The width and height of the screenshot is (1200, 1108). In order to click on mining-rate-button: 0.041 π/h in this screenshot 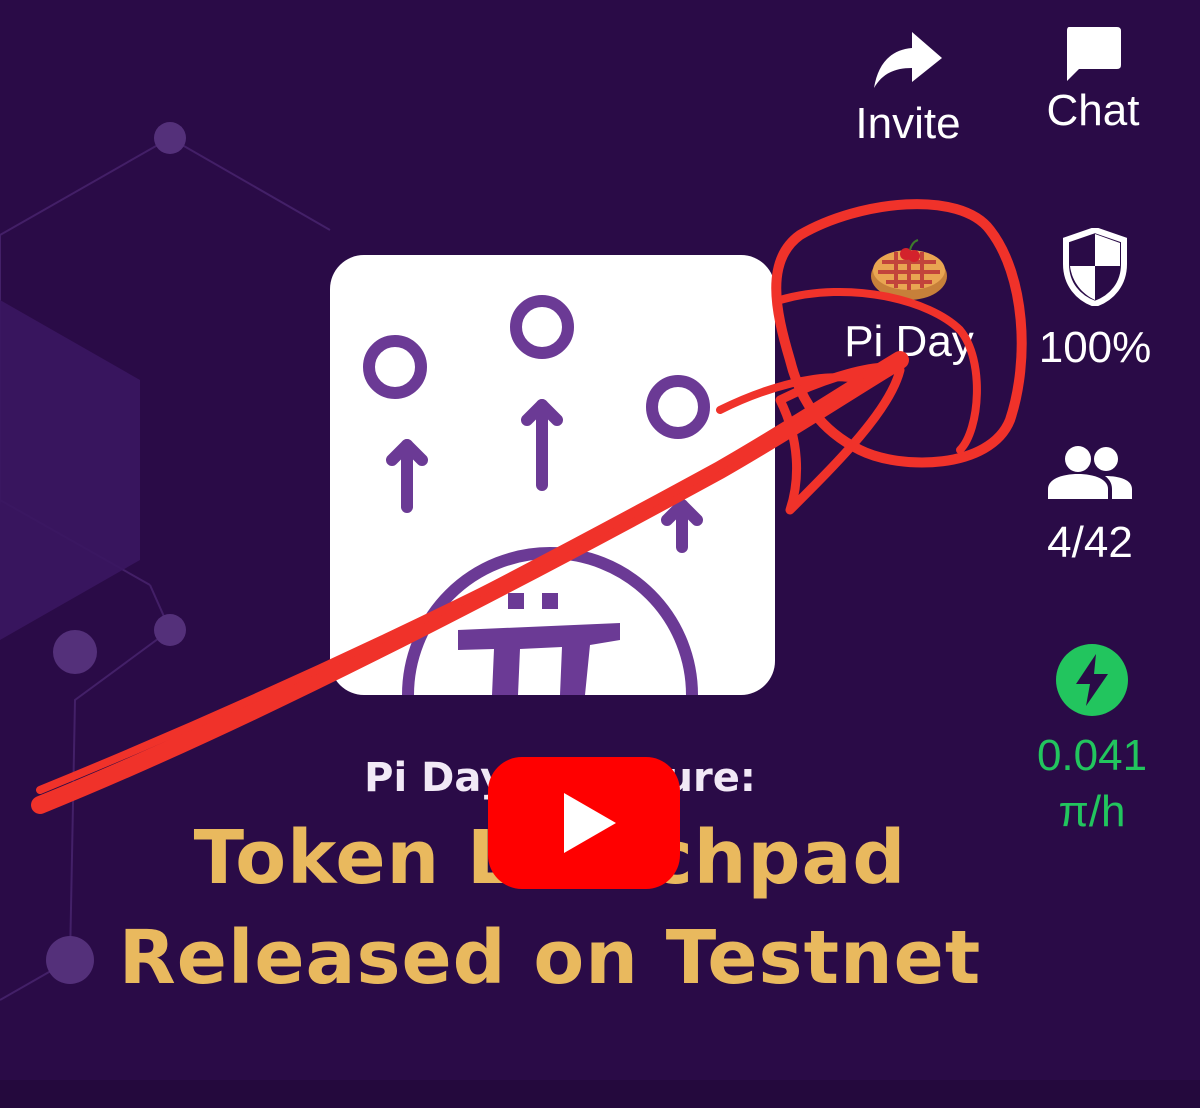, I will do `click(1092, 738)`.